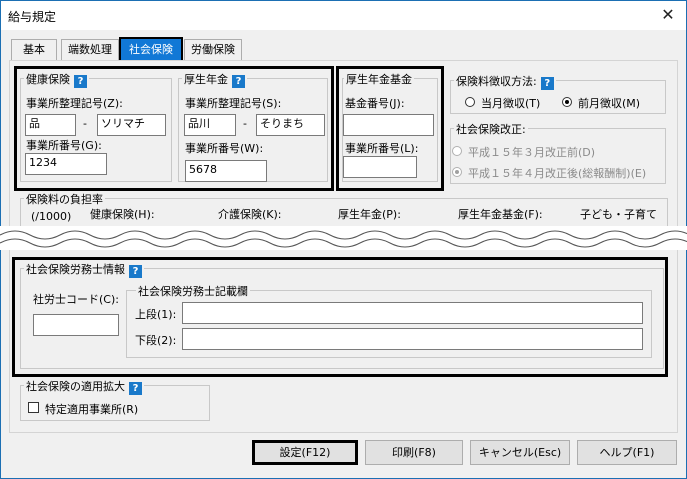 The width and height of the screenshot is (687, 479). What do you see at coordinates (90, 50) in the screenshot?
I see `tab-rounding: 端数処理` at bounding box center [90, 50].